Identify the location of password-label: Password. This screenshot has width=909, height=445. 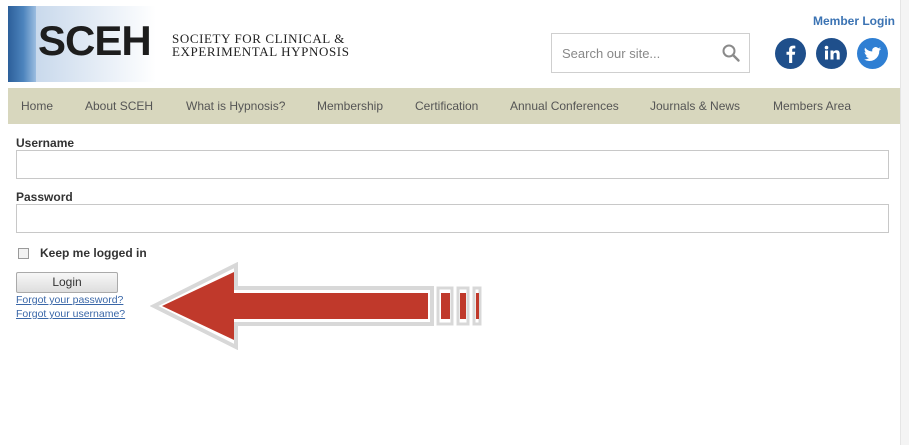
(44, 197).